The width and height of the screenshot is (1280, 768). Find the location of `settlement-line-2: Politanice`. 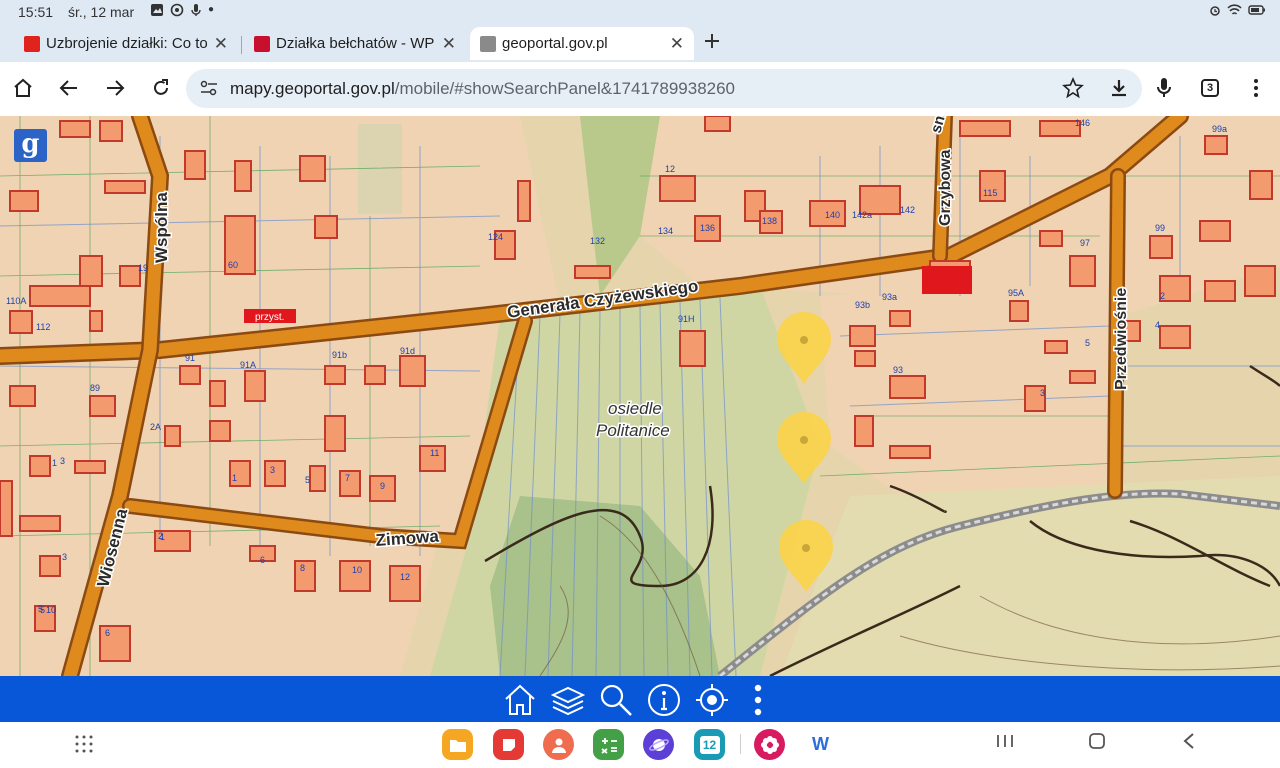

settlement-line-2: Politanice is located at coordinates (633, 430).